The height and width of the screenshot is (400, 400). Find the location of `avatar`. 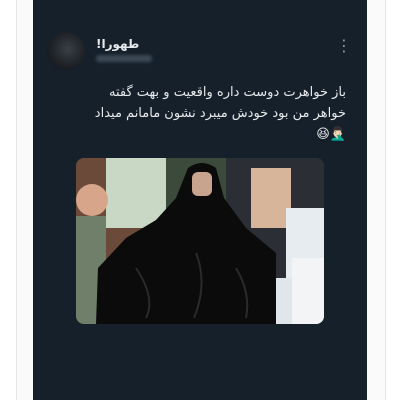

avatar is located at coordinates (66, 51).